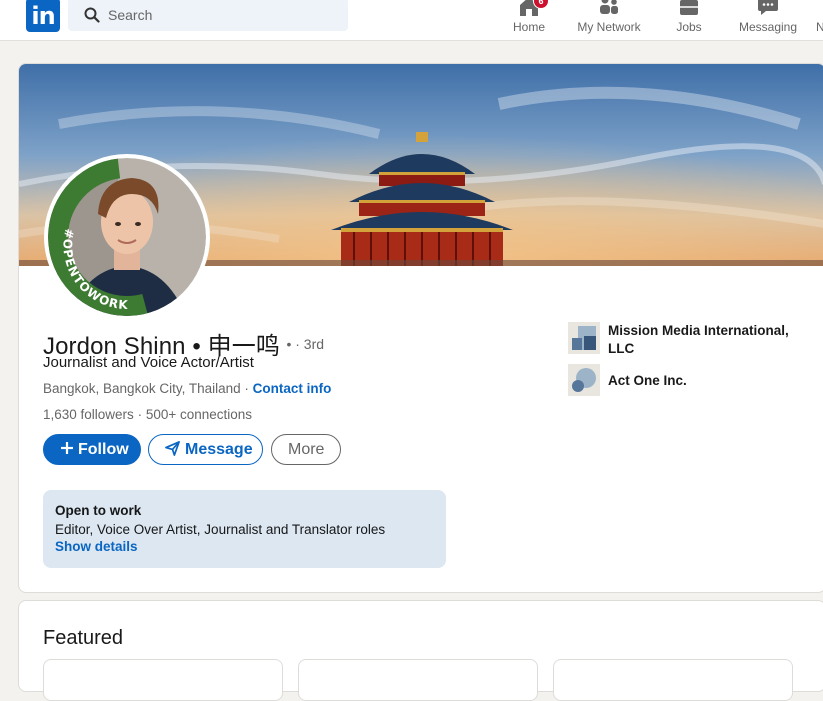  What do you see at coordinates (199, 414) in the screenshot?
I see `connections-count: 500+ connections` at bounding box center [199, 414].